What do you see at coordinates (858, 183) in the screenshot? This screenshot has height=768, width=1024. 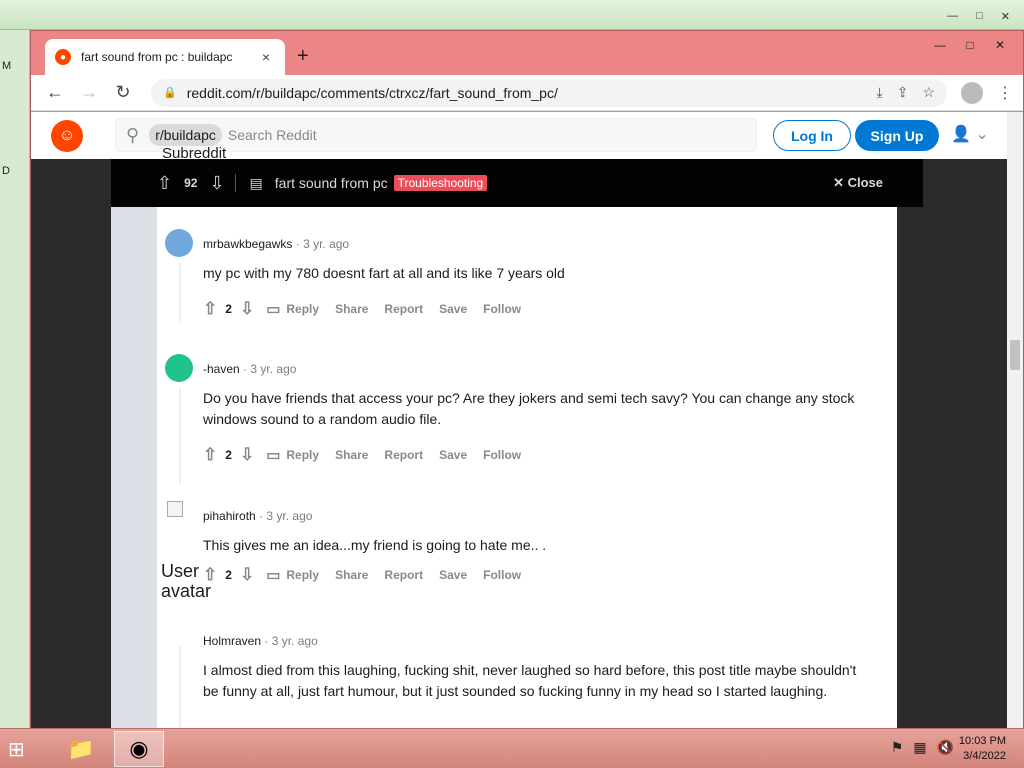 I see `close-post-button: ✕ Close` at bounding box center [858, 183].